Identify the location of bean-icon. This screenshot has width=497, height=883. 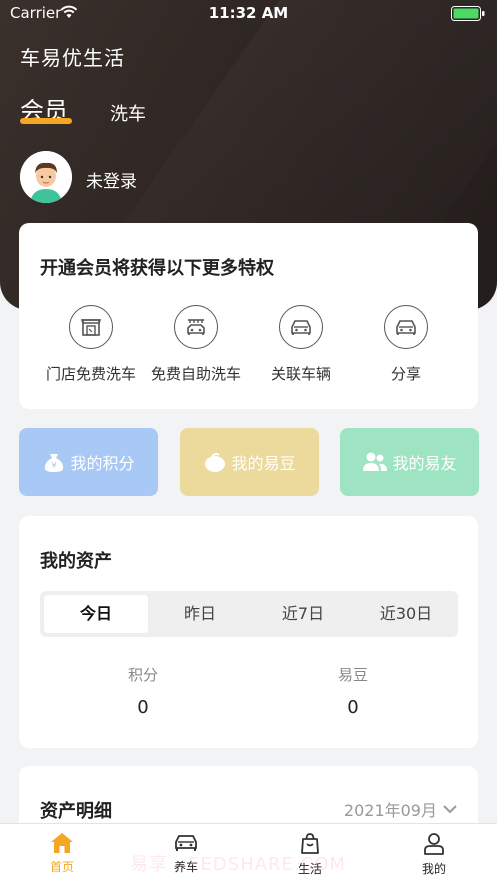
(215, 462).